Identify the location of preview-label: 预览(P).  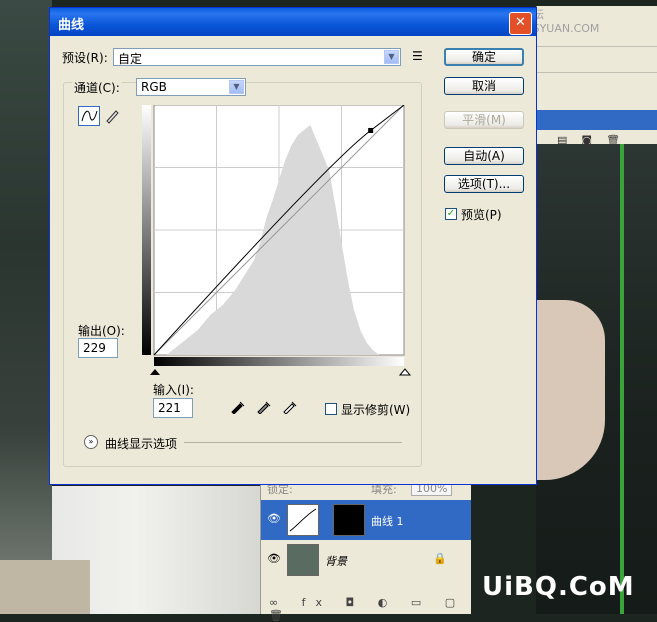
(481, 215).